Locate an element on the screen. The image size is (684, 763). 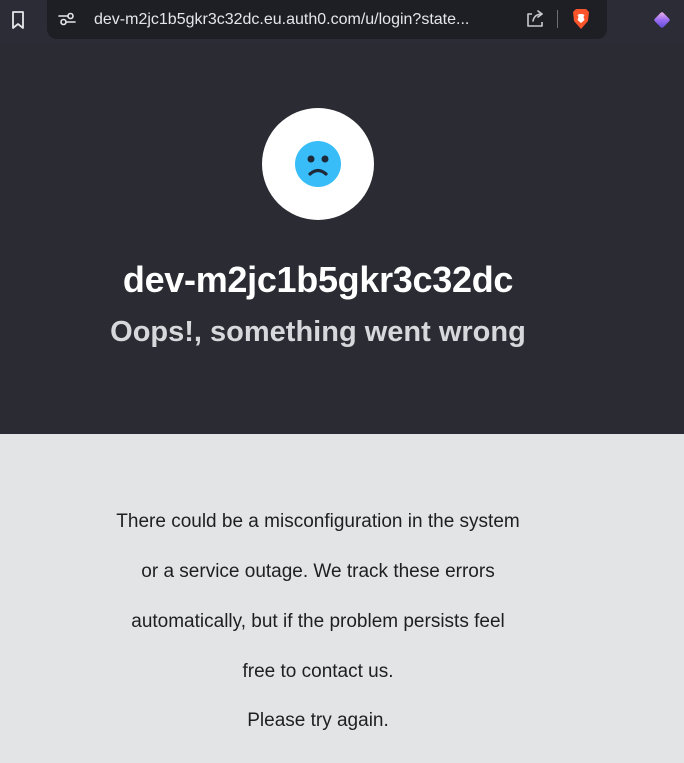
site-settings-icon is located at coordinates (67, 19).